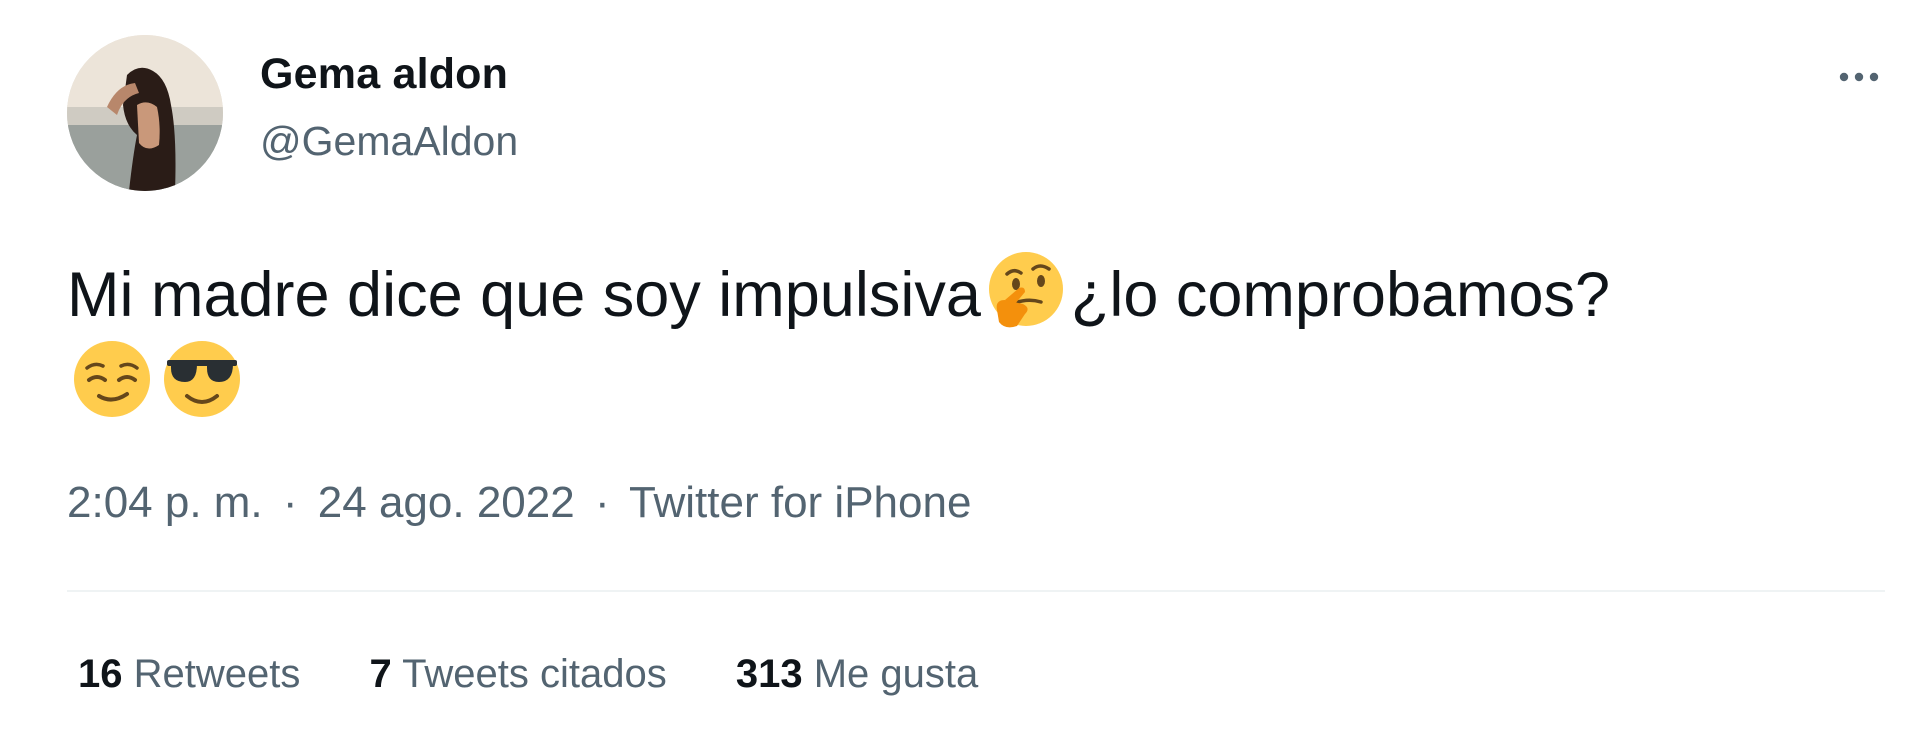 Image resolution: width=1920 pixels, height=733 pixels. Describe the element at coordinates (534, 674) in the screenshot. I see `quote-tweets-label: Tweets citados` at that location.